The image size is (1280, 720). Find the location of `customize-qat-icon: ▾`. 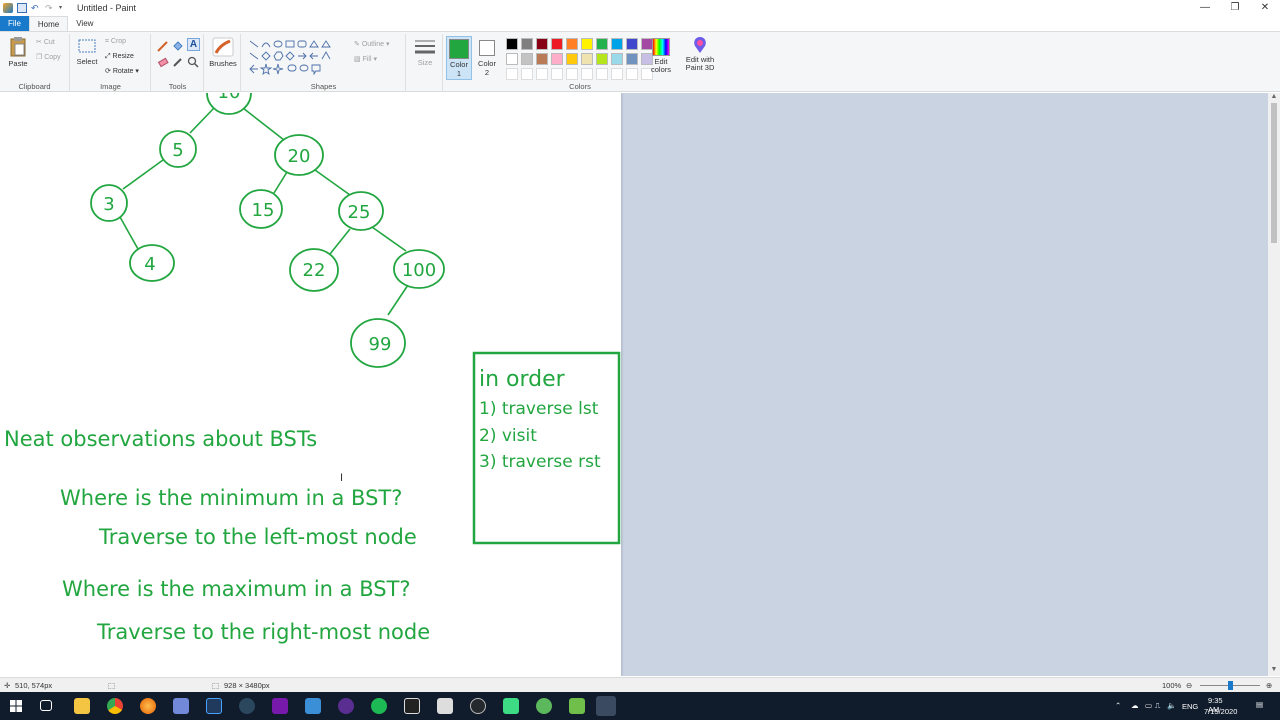

customize-qat-icon: ▾ is located at coordinates (64, 8).